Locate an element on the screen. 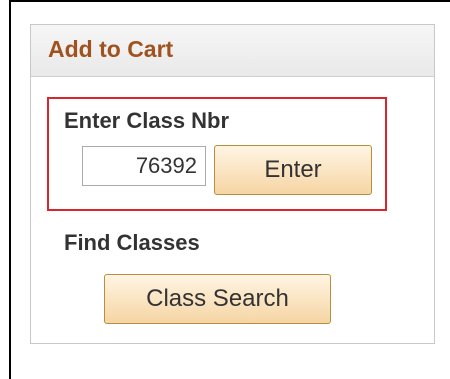  class-number-input is located at coordinates (144, 166).